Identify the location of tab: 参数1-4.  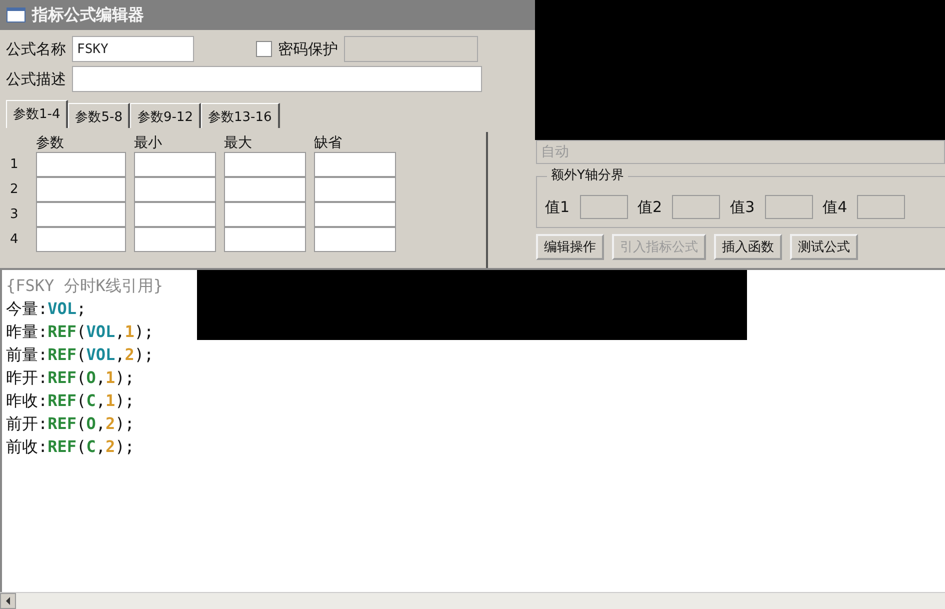
(37, 114).